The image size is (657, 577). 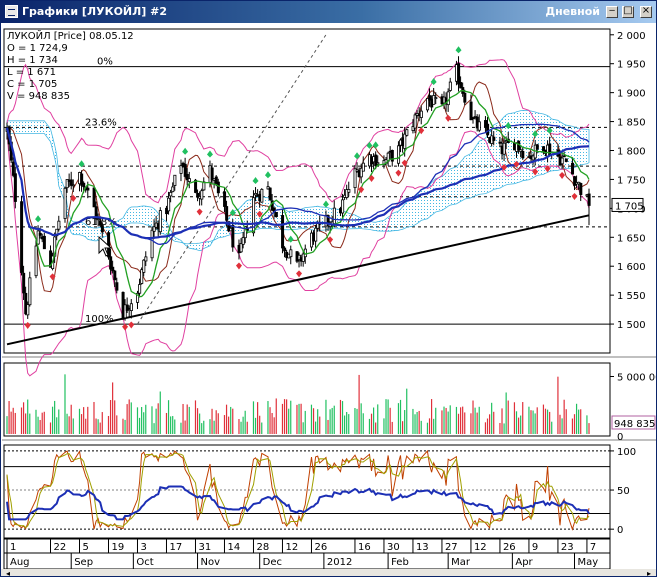 What do you see at coordinates (364, 547) in the screenshot?
I see `date-axis-day-label: 16` at bounding box center [364, 547].